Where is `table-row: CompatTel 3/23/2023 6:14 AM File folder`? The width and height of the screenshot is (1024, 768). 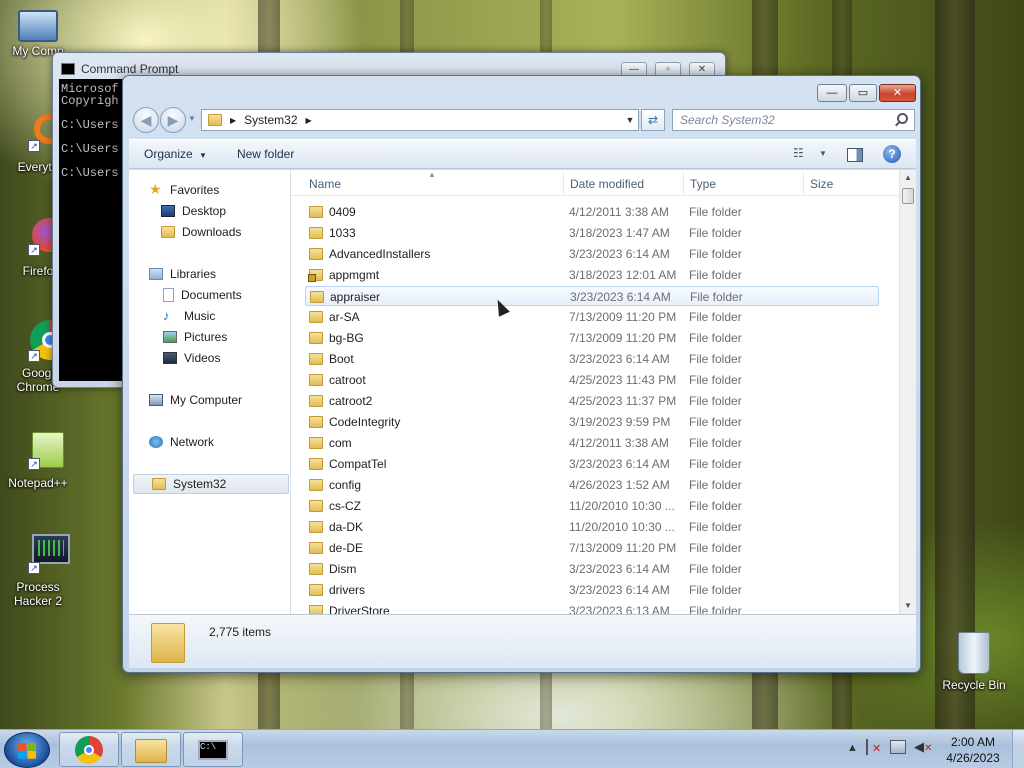 table-row: CompatTel 3/23/2023 6:14 AM File folder is located at coordinates (592, 464).